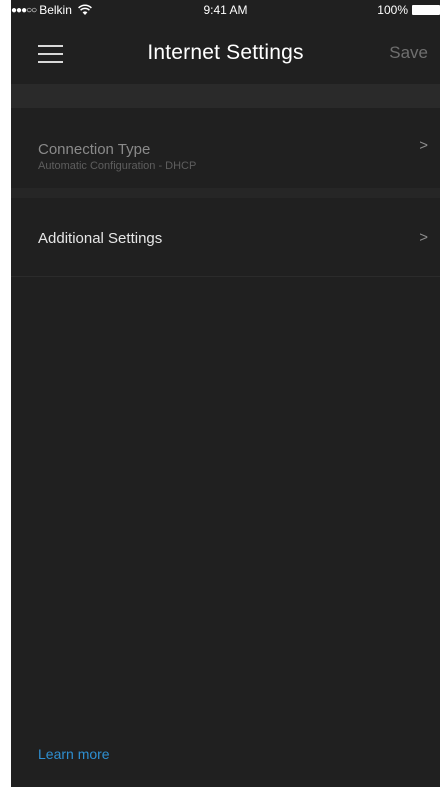  Describe the element at coordinates (74, 754) in the screenshot. I see `learn-more-link: Learn more` at that location.